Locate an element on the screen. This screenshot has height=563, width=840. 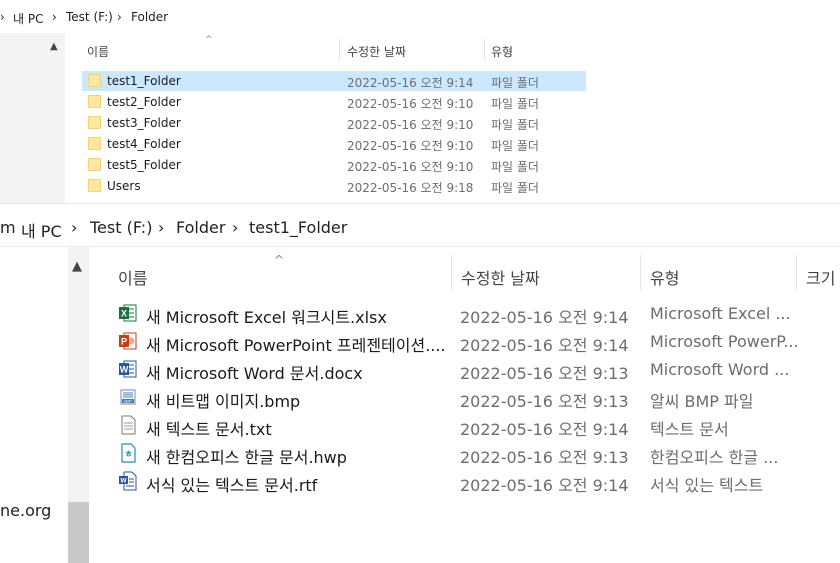
breadcrumb-partial-item: m is located at coordinates (8, 227).